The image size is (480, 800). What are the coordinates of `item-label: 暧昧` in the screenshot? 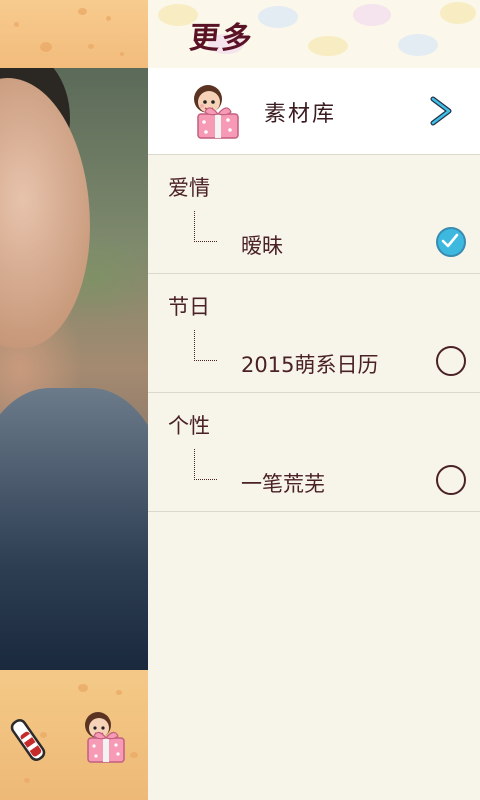 It's located at (262, 246).